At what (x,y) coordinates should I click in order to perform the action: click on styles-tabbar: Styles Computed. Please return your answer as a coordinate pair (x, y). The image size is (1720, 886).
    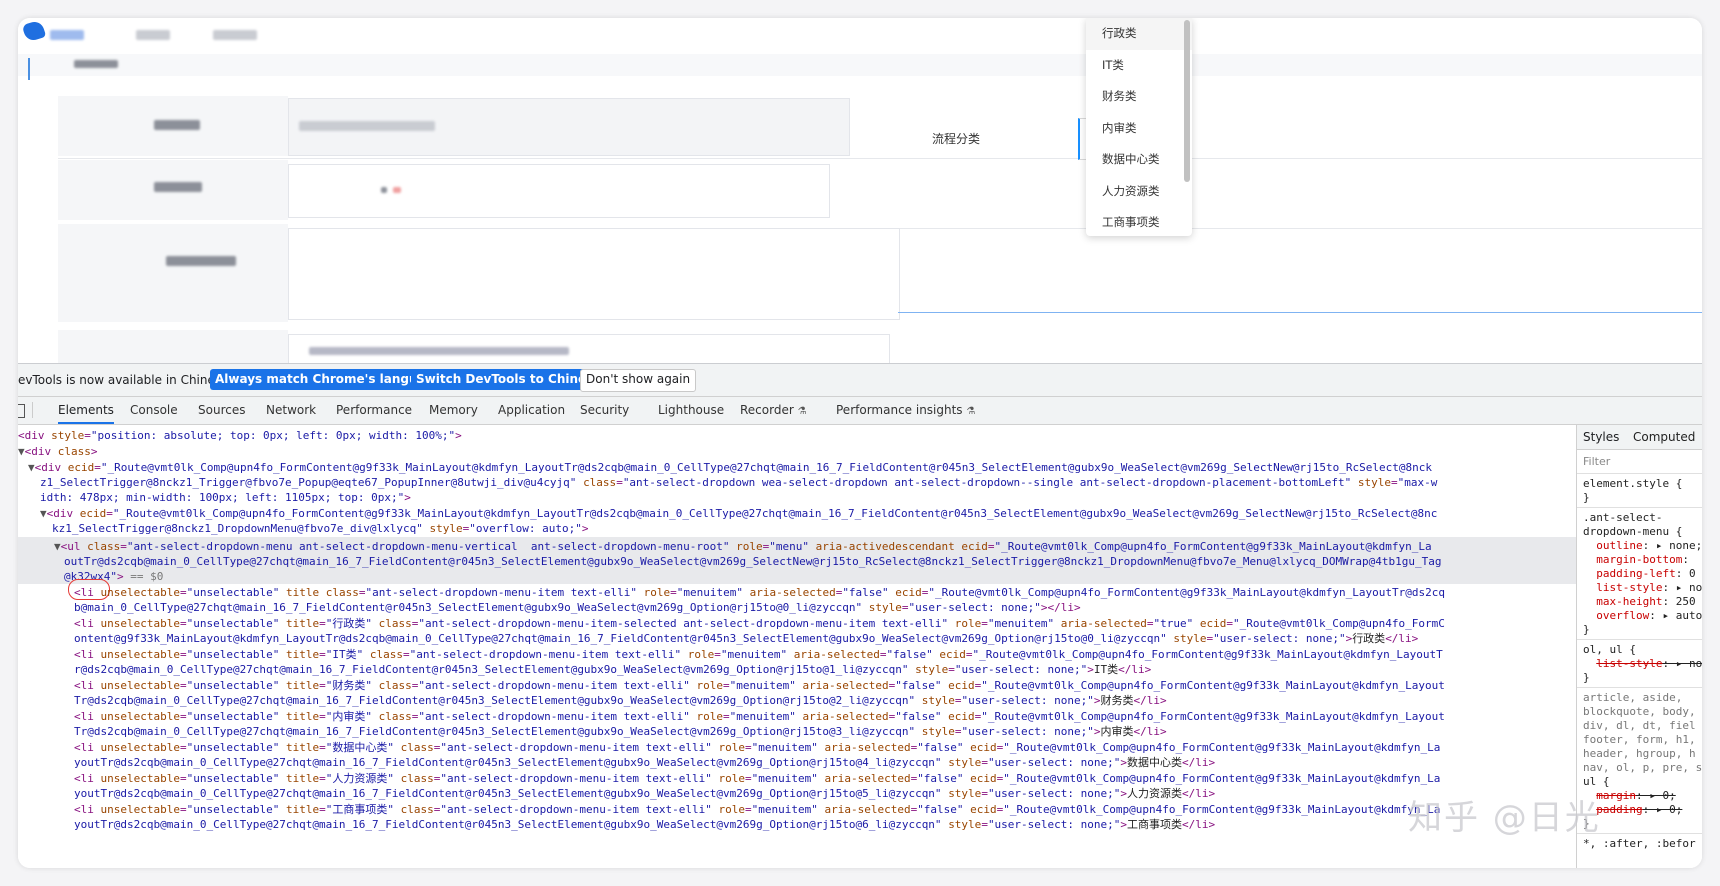
    Looking at the image, I should click on (1639, 437).